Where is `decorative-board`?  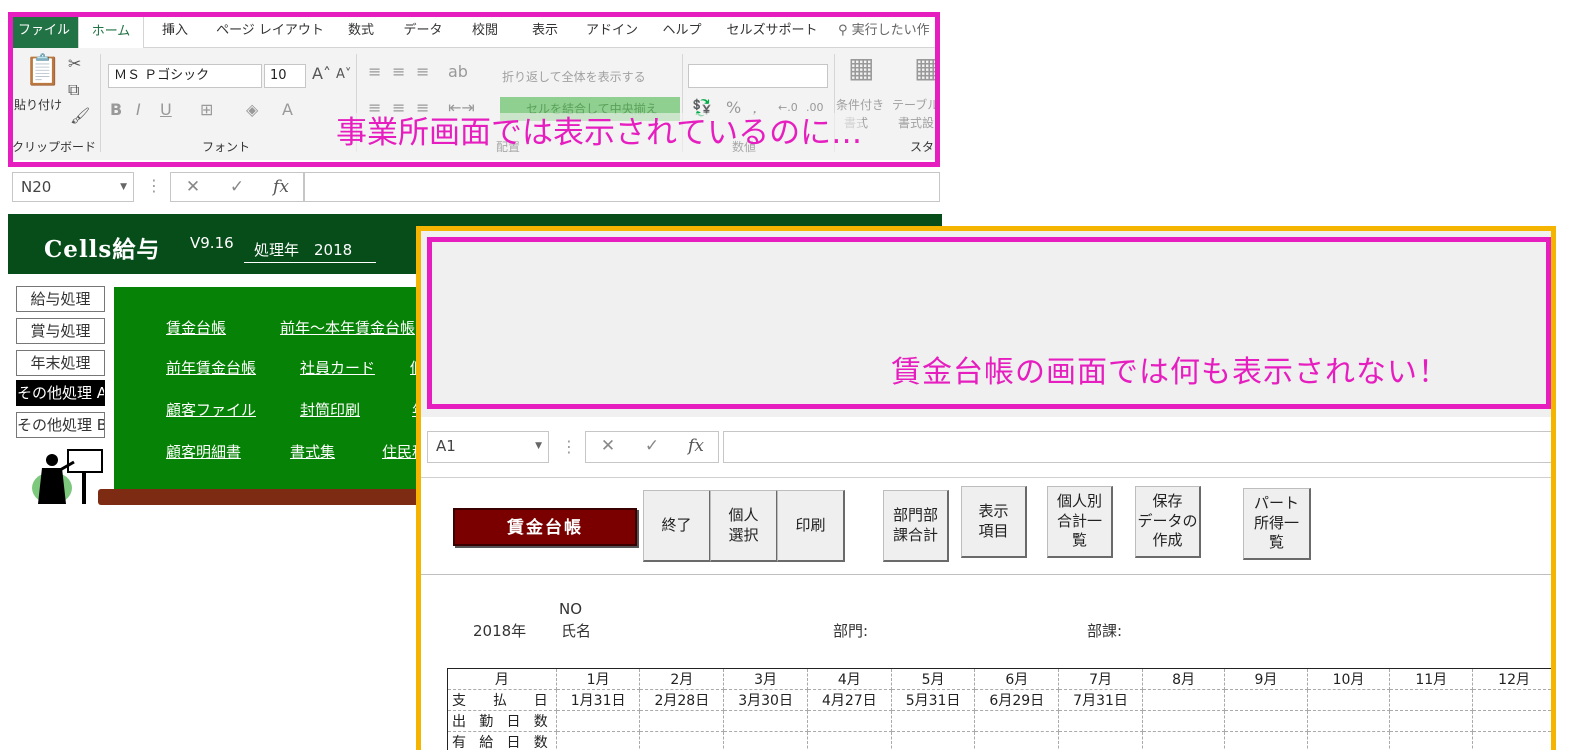
decorative-board is located at coordinates (264, 497).